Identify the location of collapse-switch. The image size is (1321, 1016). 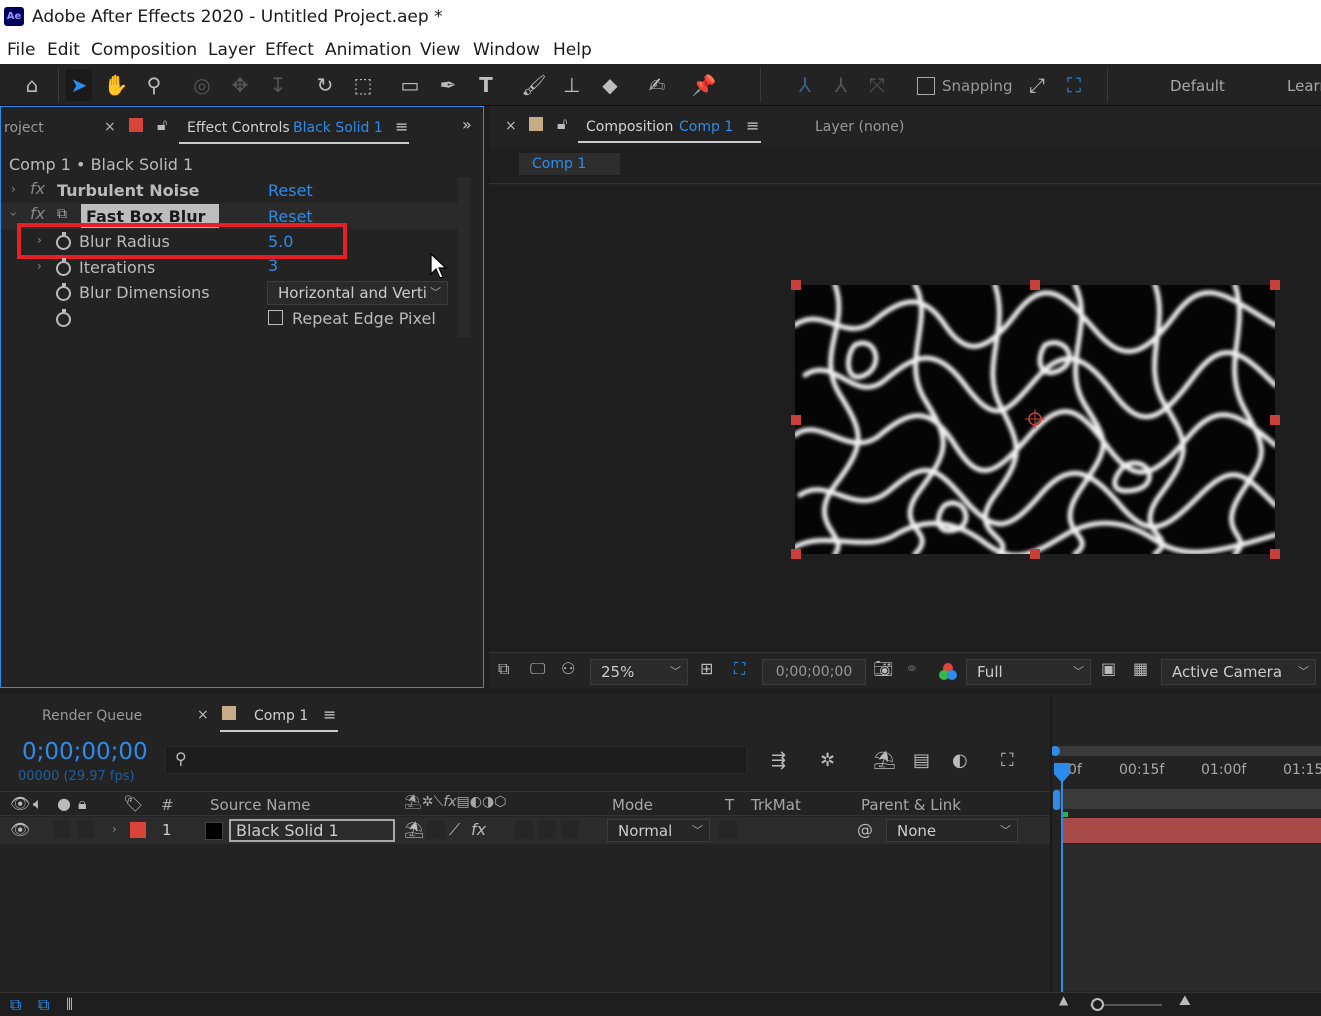
(436, 830).